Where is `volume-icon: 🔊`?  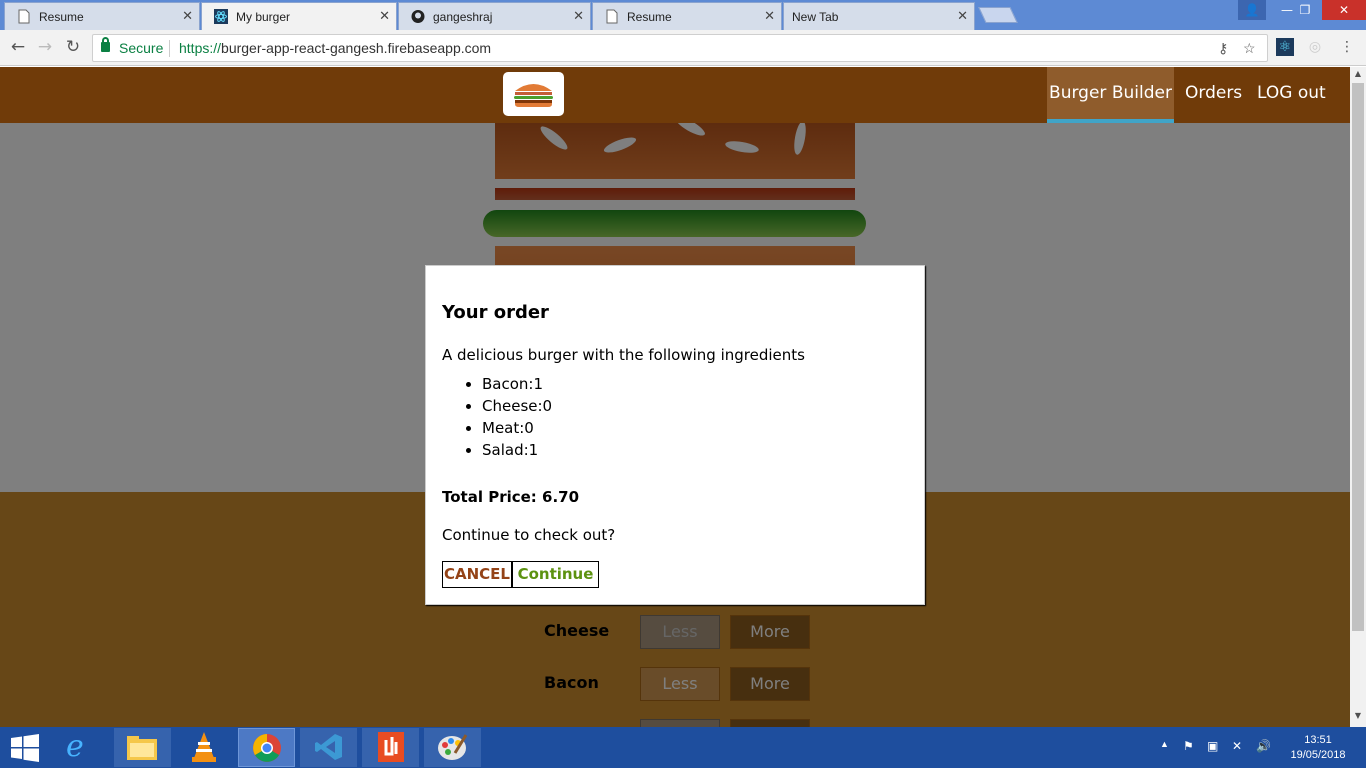 volume-icon: 🔊 is located at coordinates (1263, 746).